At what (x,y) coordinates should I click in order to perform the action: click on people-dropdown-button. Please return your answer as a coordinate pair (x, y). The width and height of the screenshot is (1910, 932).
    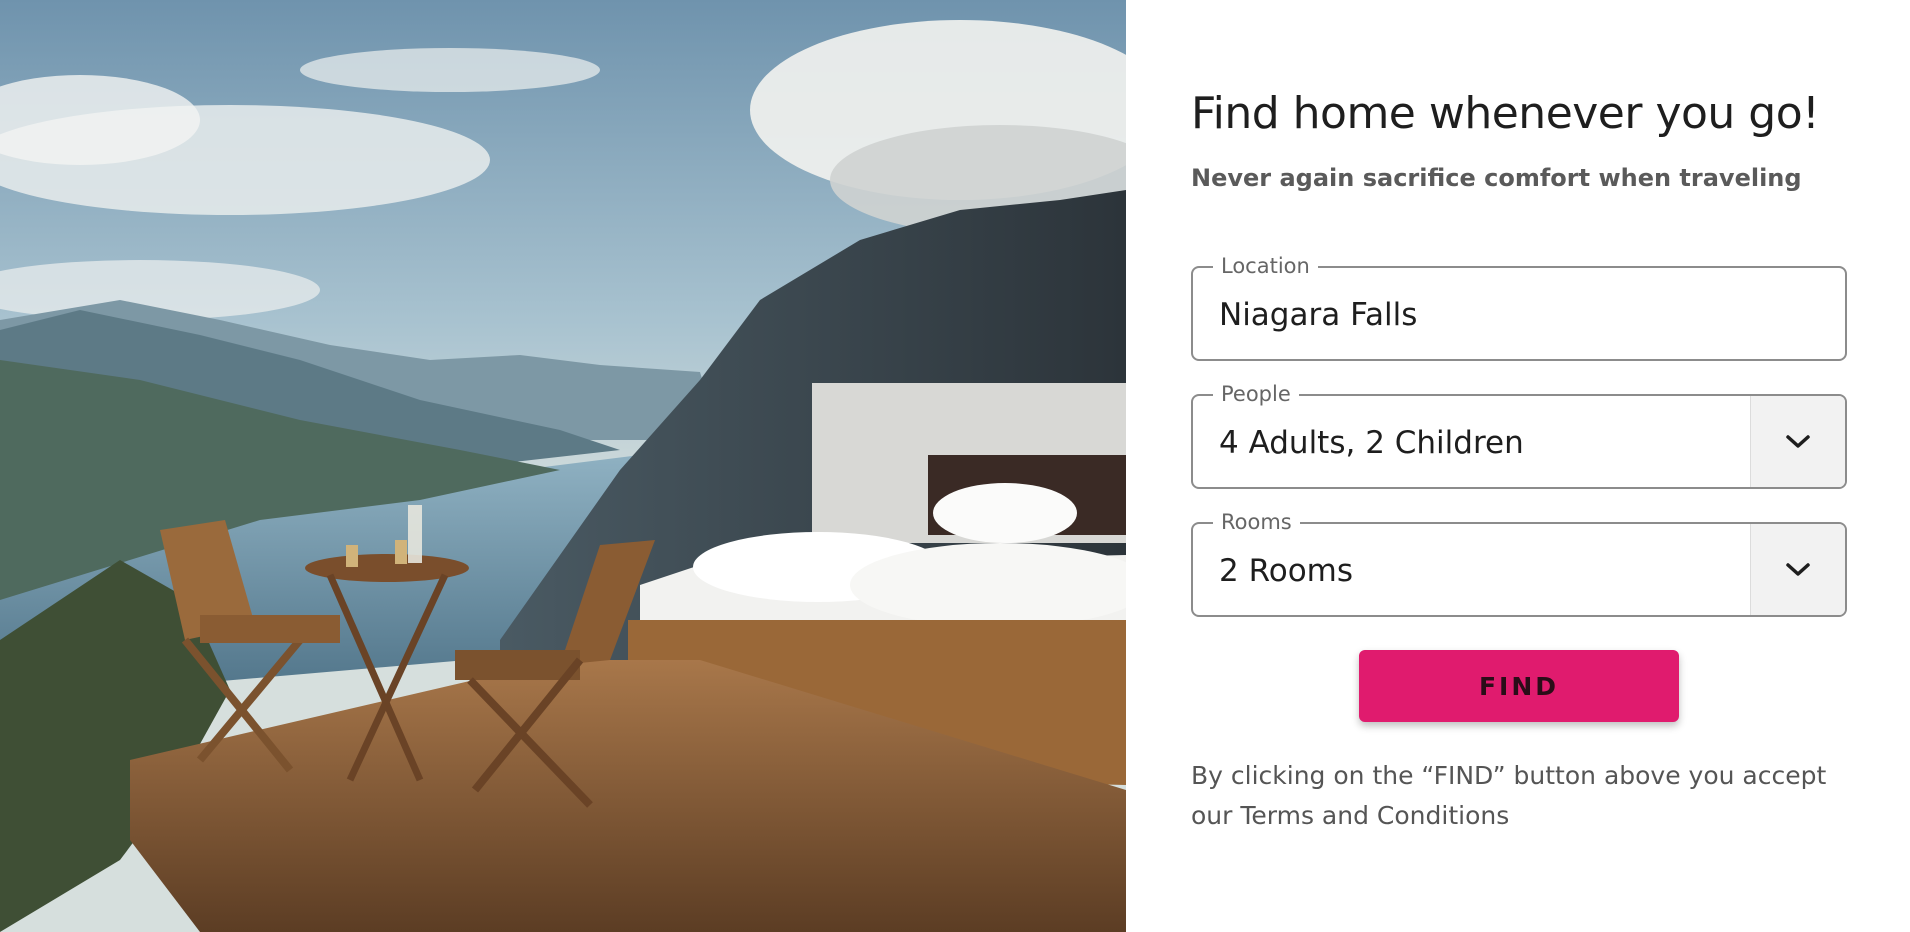
    Looking at the image, I should click on (1797, 441).